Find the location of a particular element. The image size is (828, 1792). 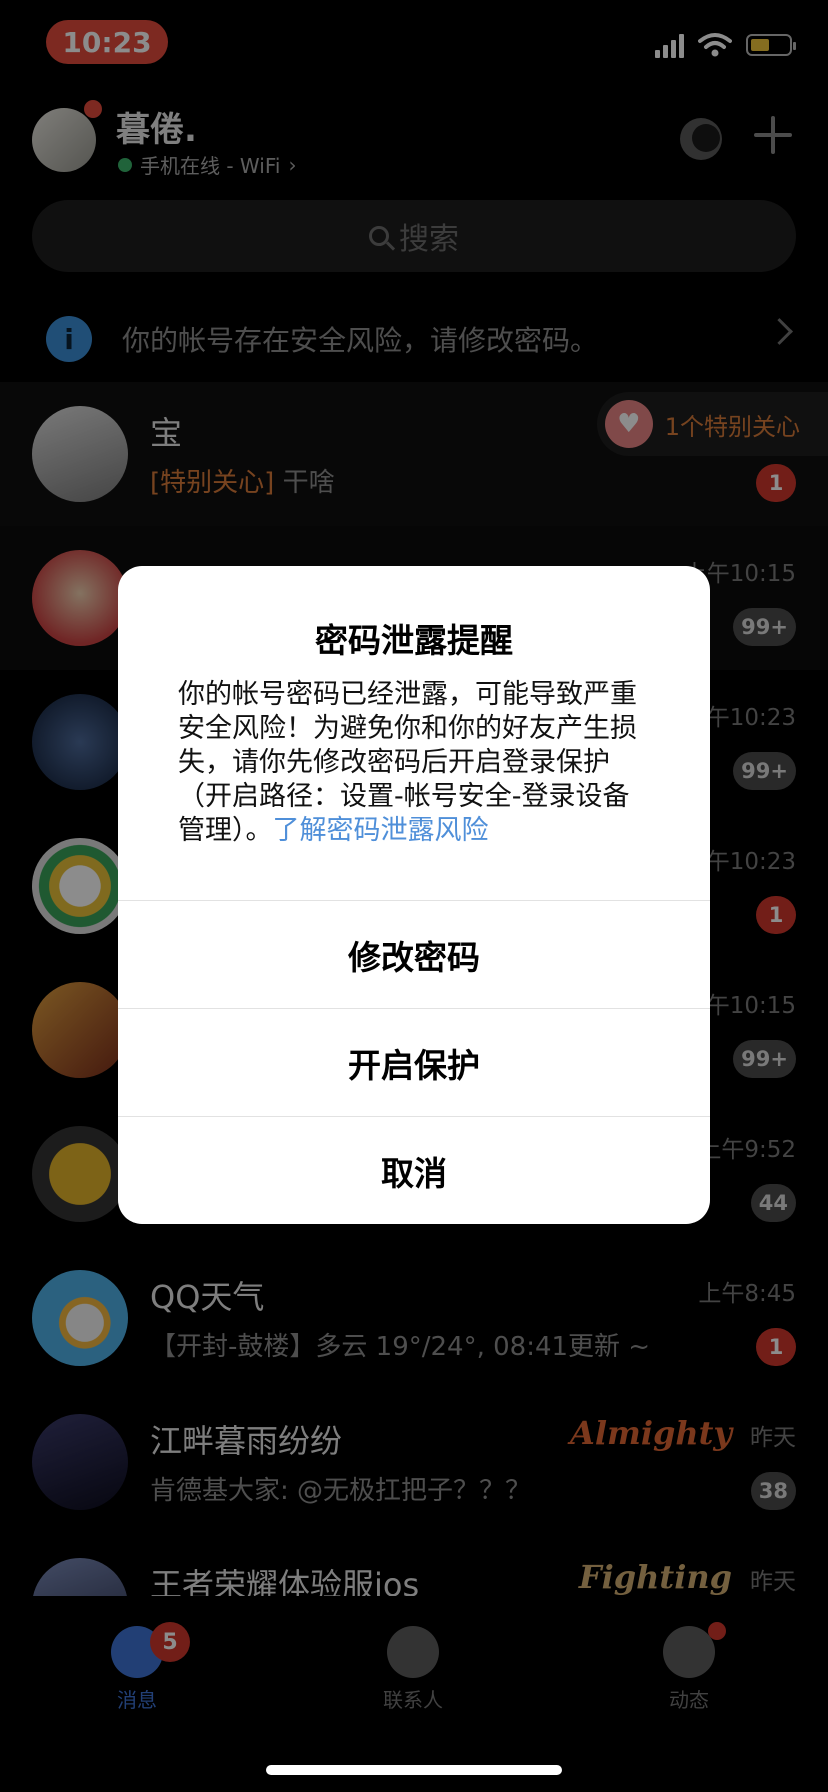

enable-protection-button: 开启保护 is located at coordinates (414, 1062).